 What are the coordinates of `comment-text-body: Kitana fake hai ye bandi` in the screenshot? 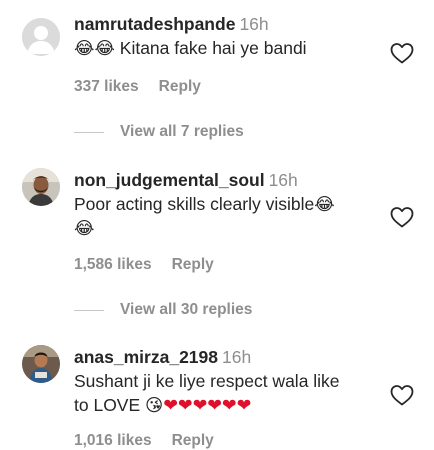 It's located at (210, 48).